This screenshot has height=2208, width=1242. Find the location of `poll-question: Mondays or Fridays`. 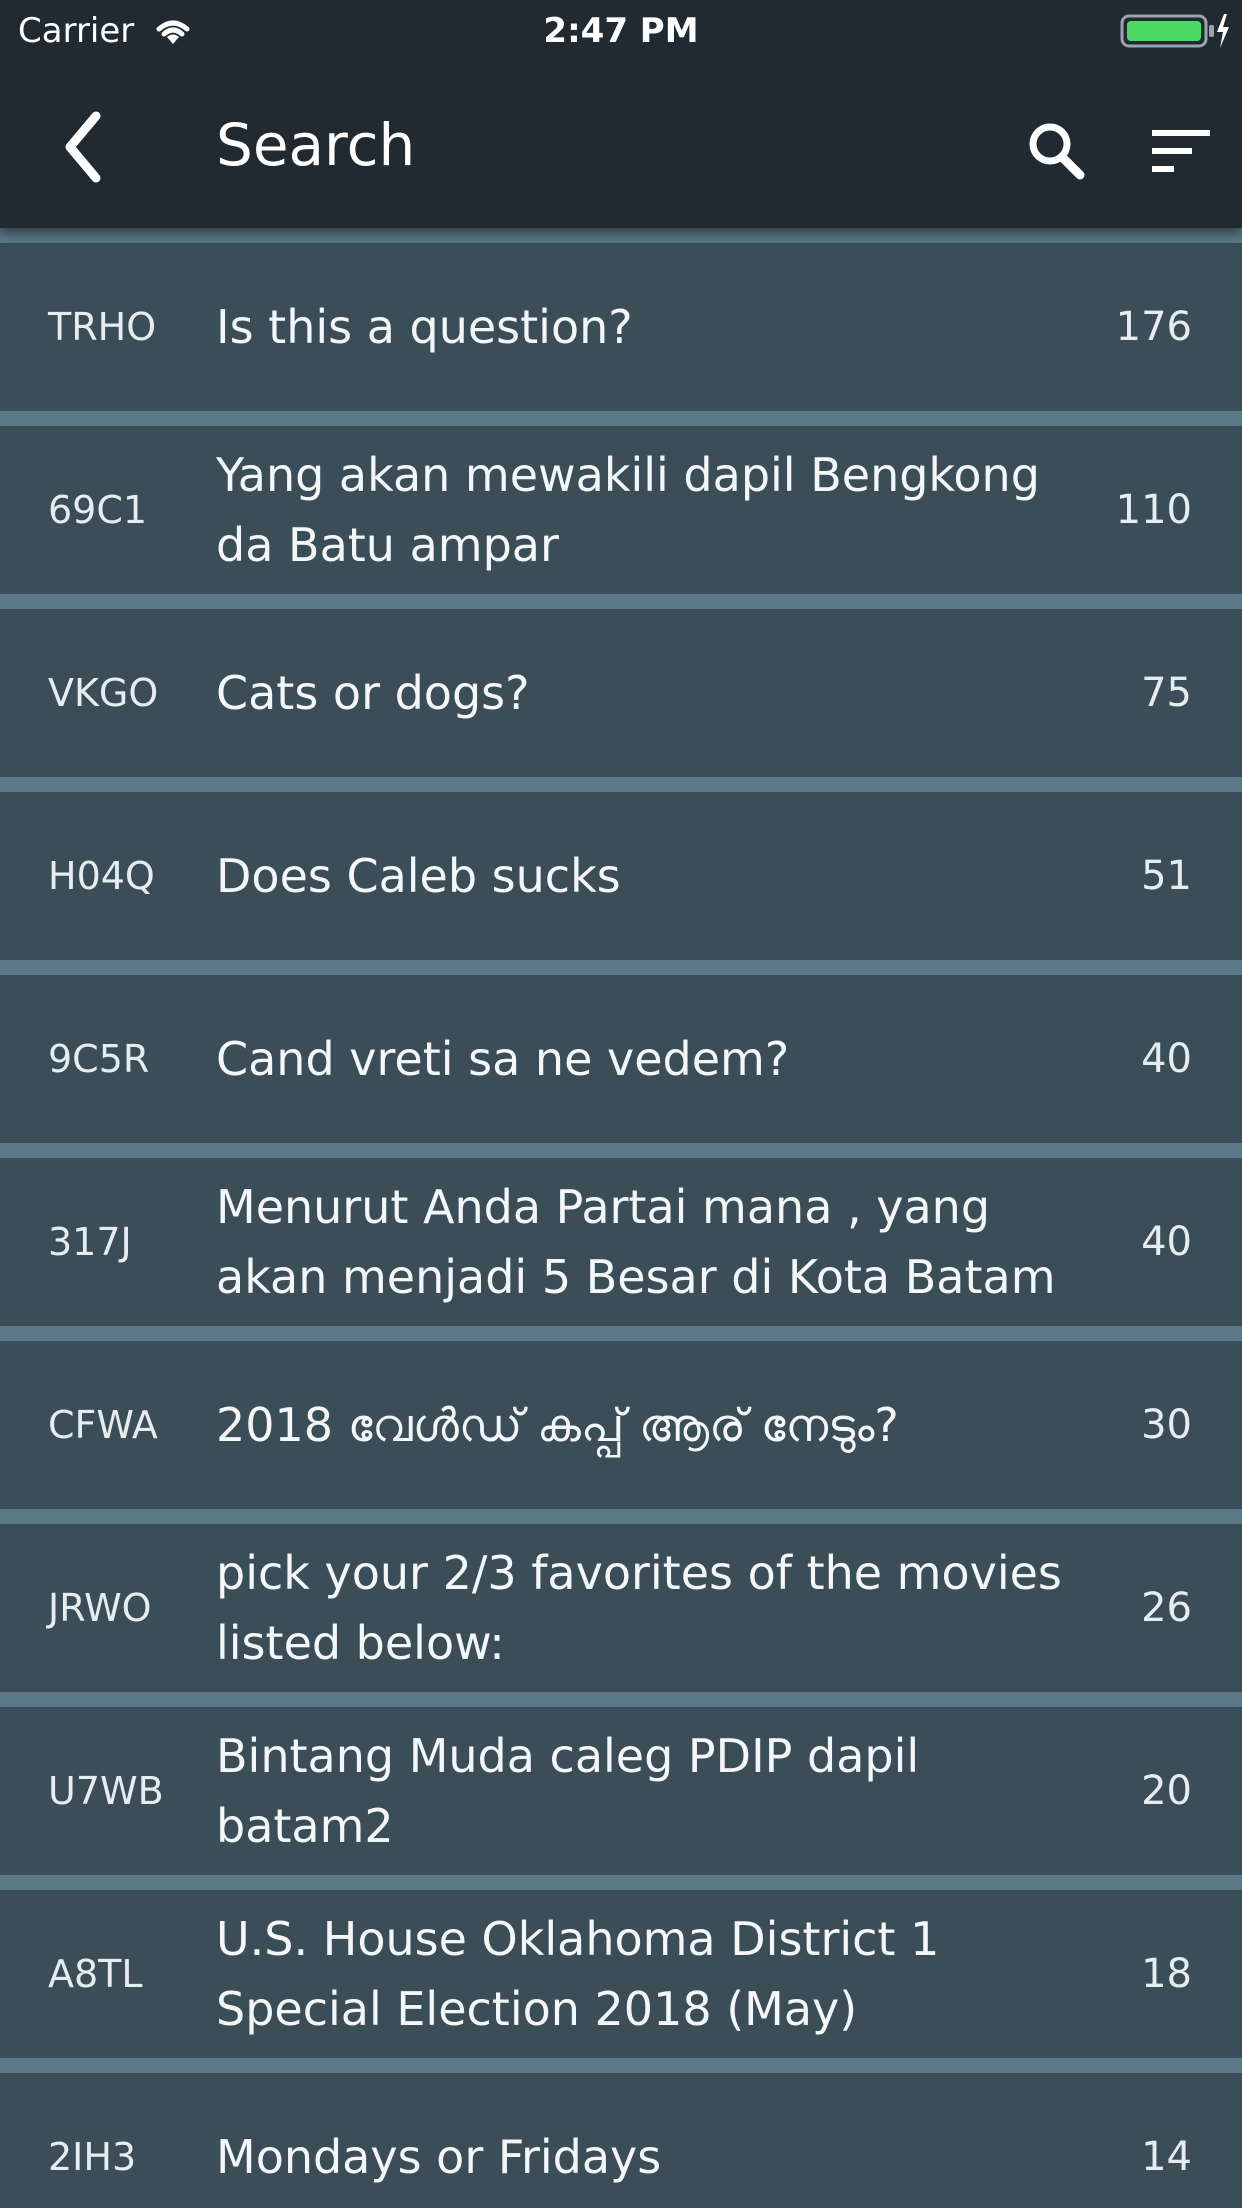

poll-question: Mondays or Fridays is located at coordinates (439, 2157).